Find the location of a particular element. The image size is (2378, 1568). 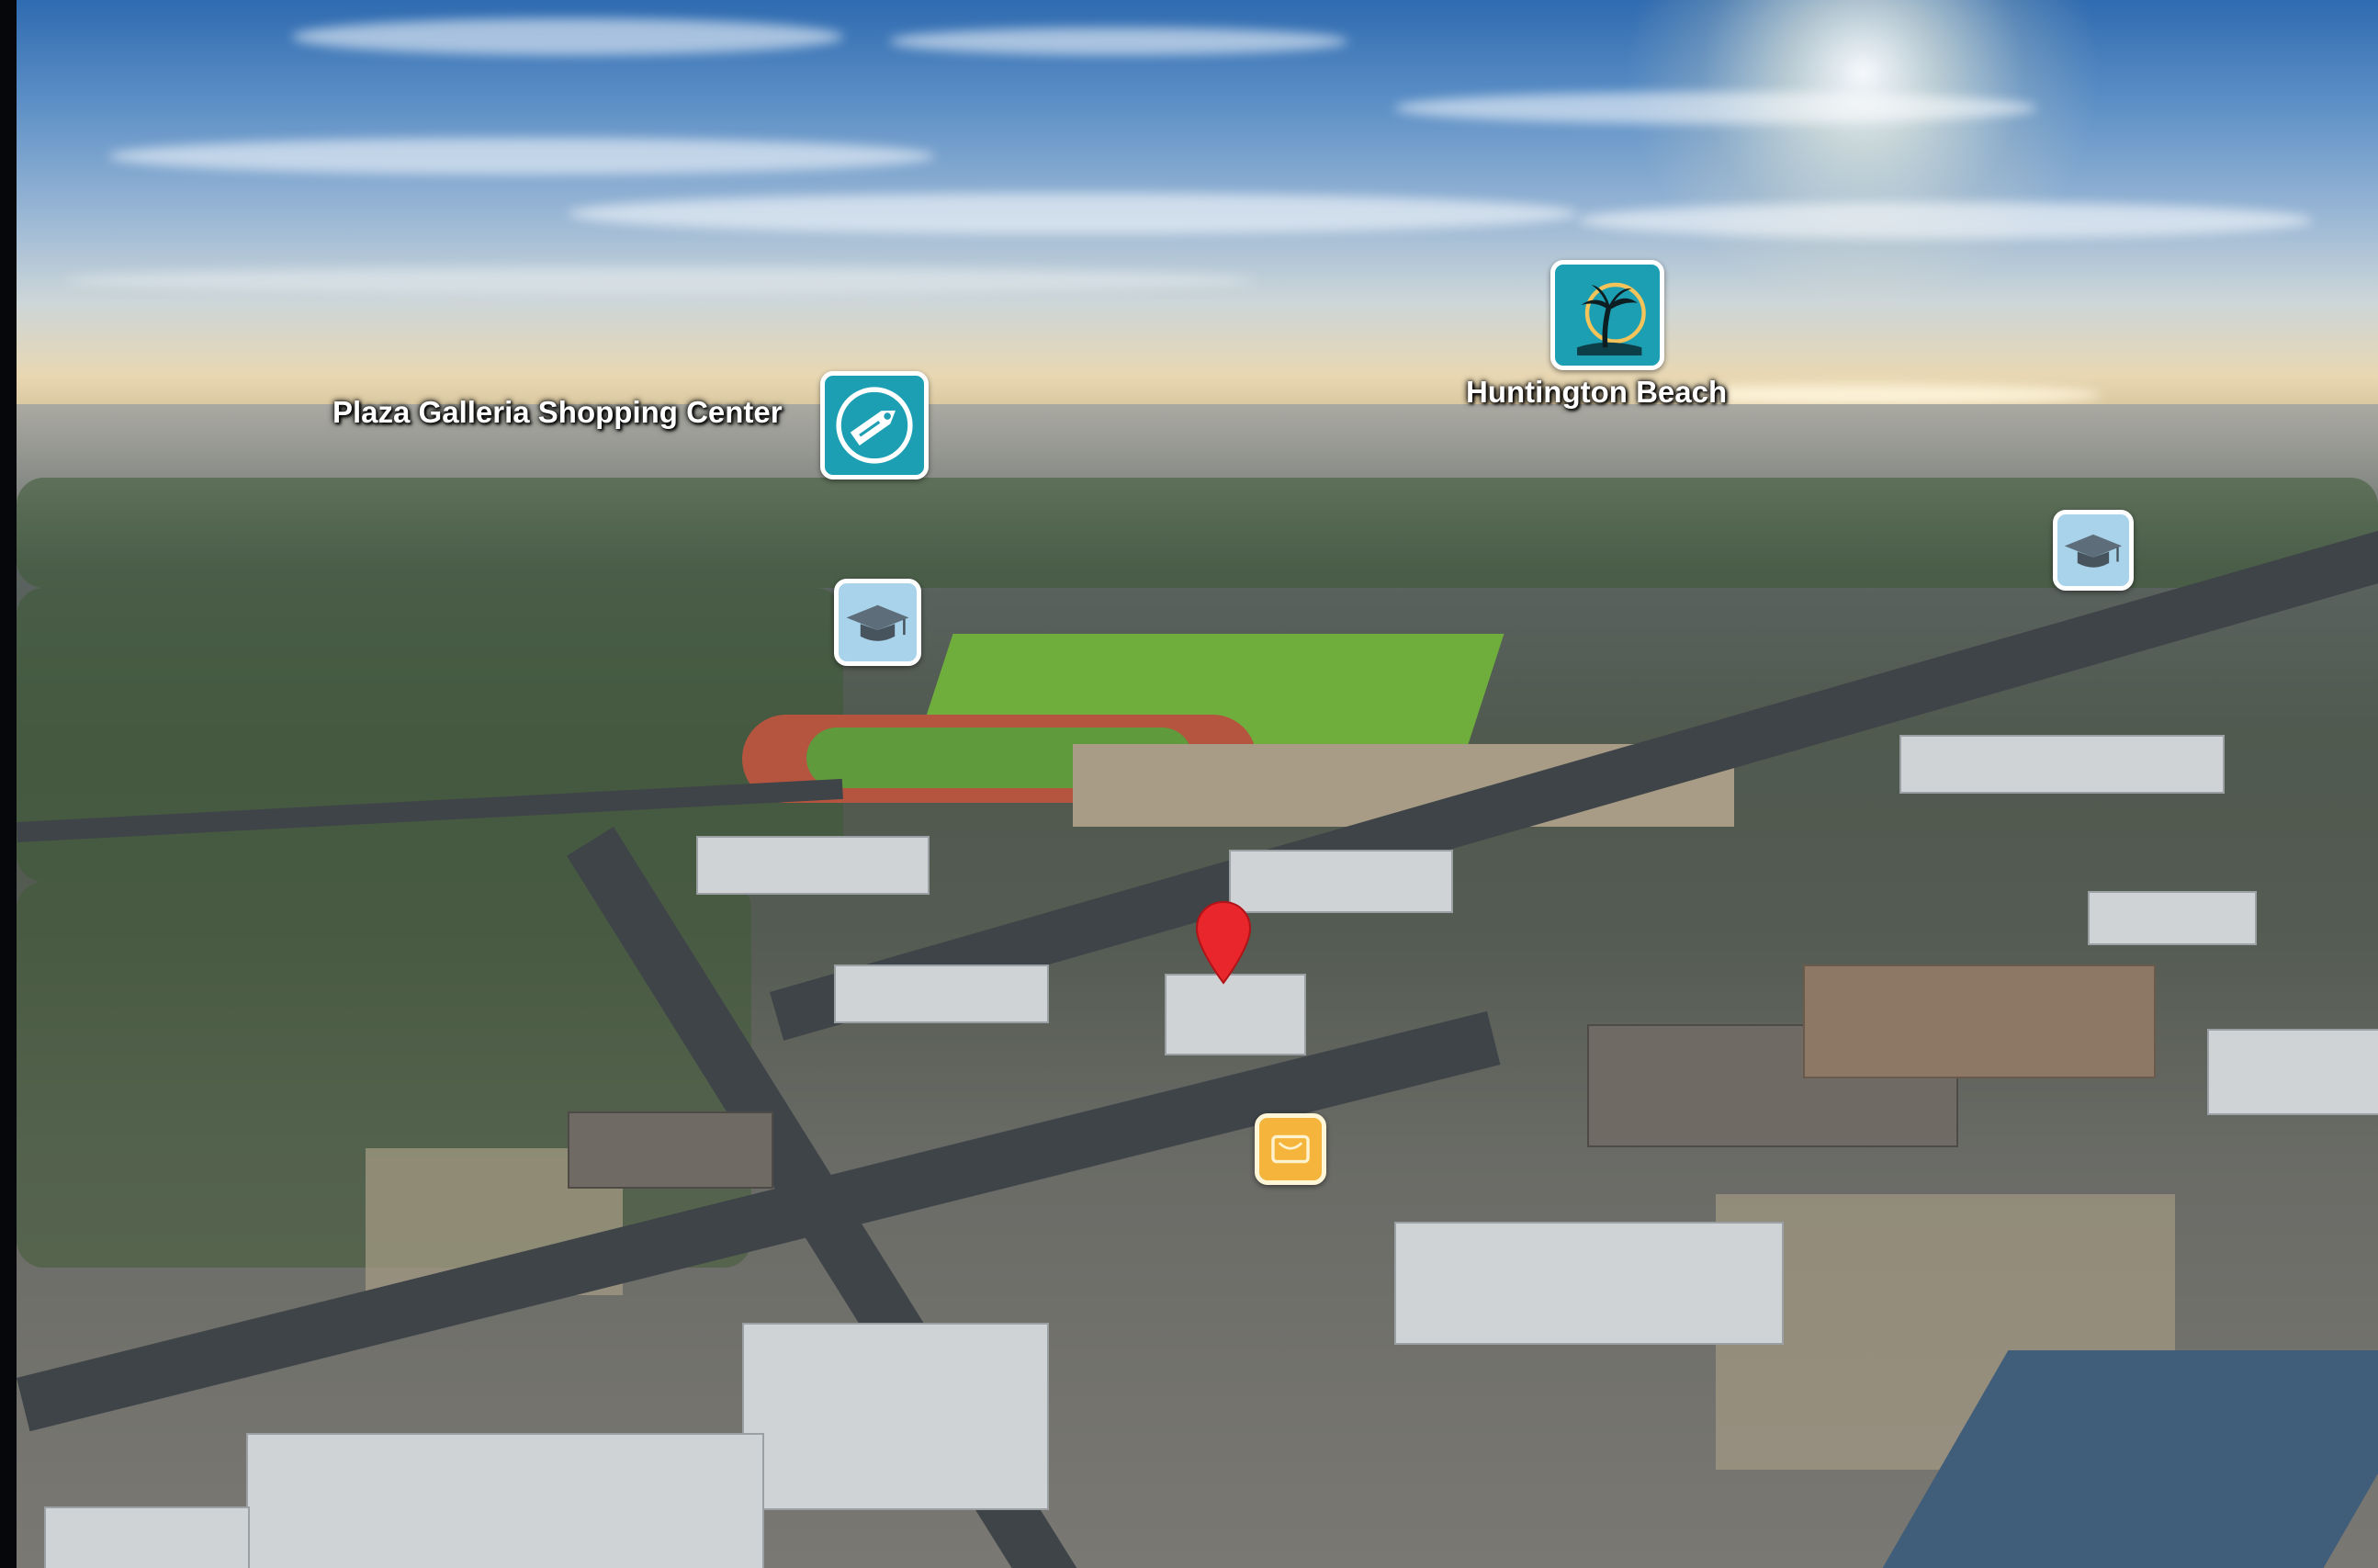

marker-label: Plaza Galleria Shopping Center is located at coordinates (557, 412).